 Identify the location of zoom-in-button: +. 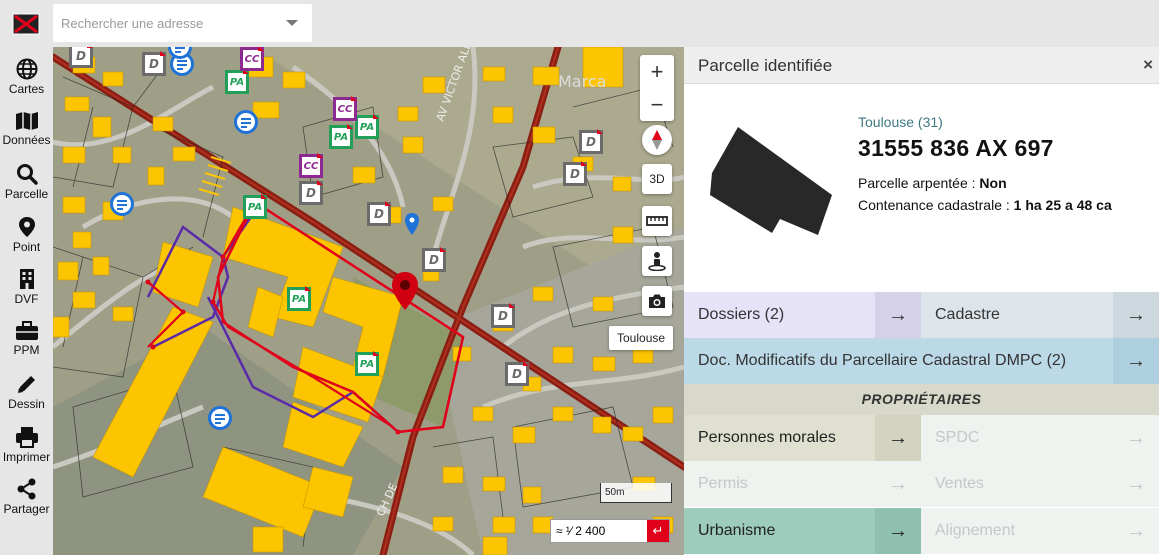
(657, 71).